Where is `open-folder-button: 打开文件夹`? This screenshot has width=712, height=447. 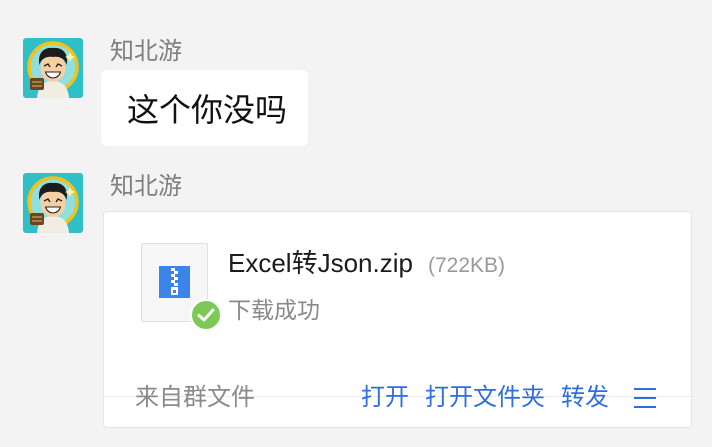
open-folder-button: 打开文件夹 is located at coordinates (485, 398).